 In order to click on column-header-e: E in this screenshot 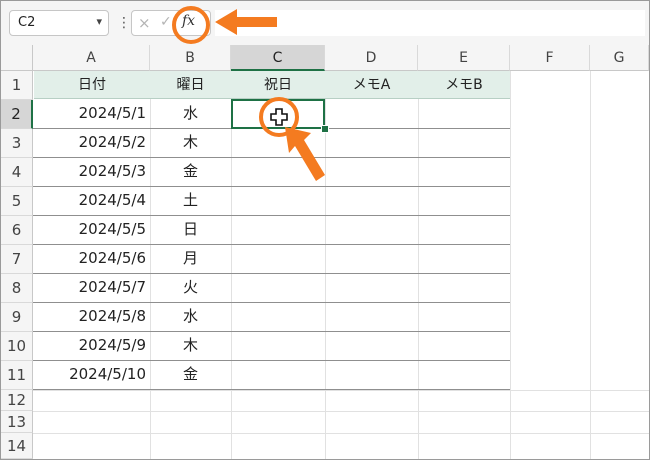, I will do `click(464, 58)`.